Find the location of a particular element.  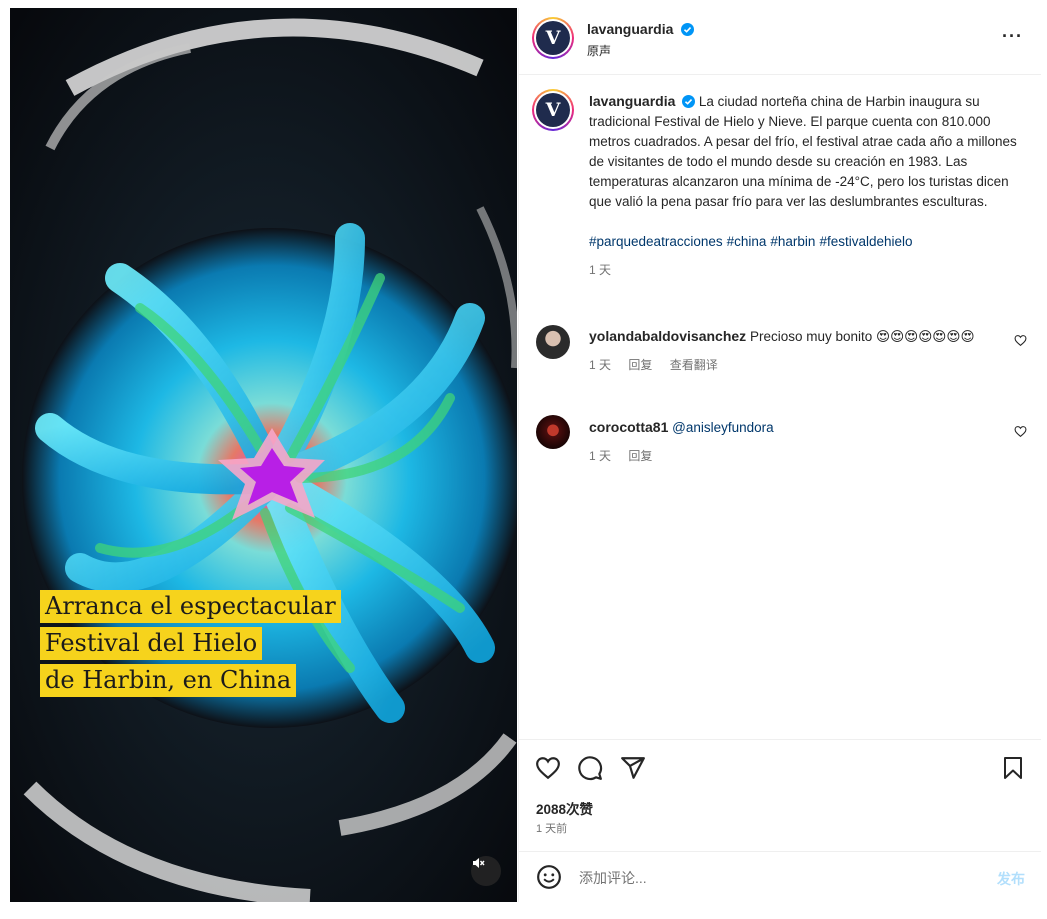

caption-line-1: Arranca el espectacular is located at coordinates (190, 606).